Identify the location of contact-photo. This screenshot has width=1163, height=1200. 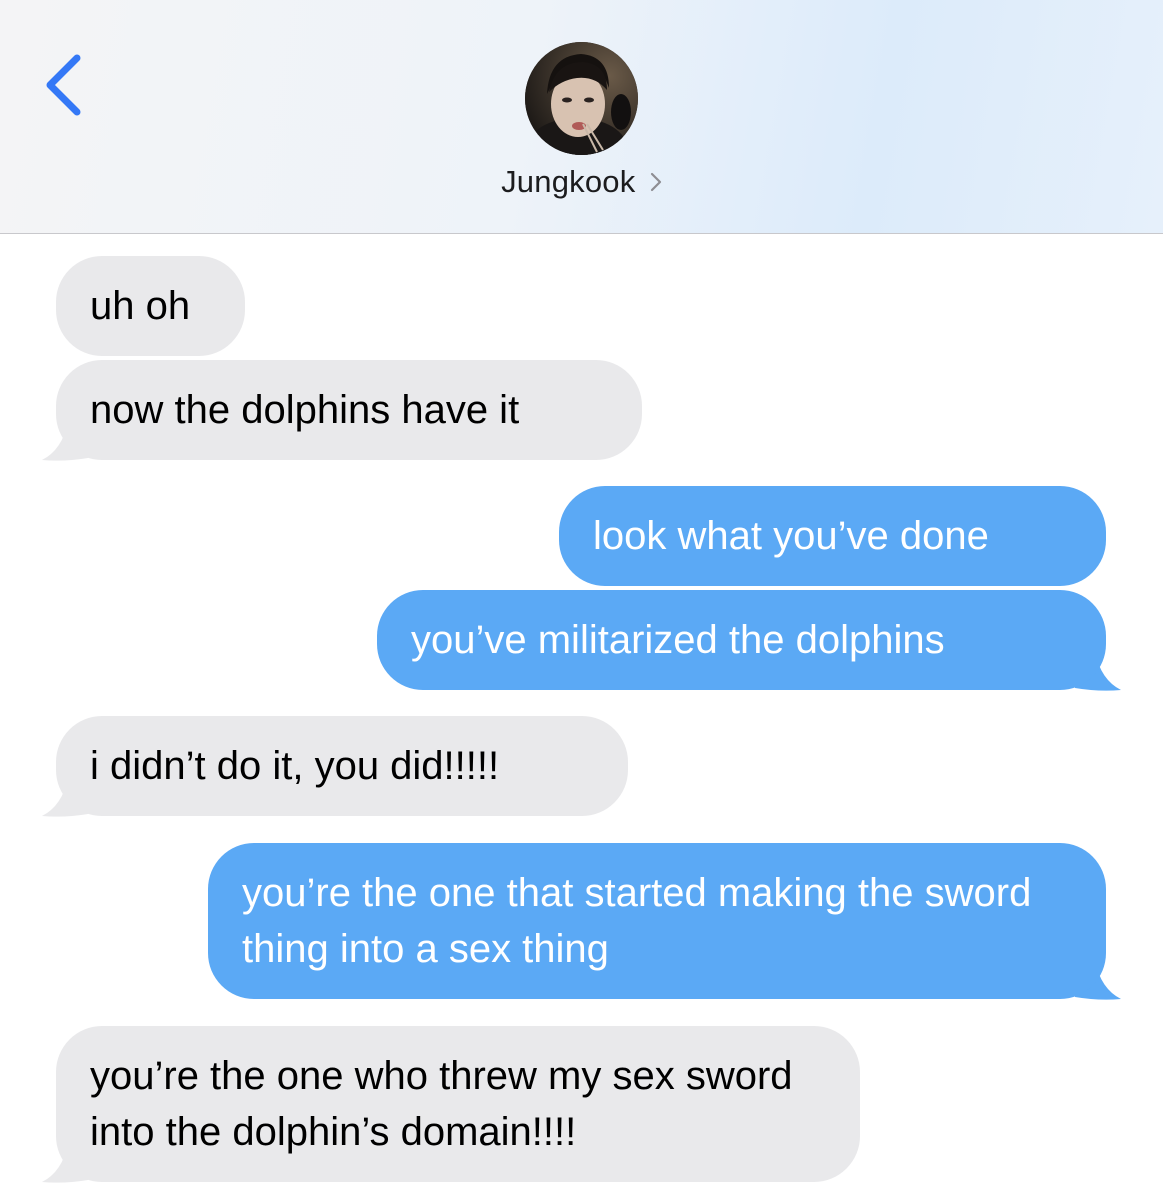
(581, 98).